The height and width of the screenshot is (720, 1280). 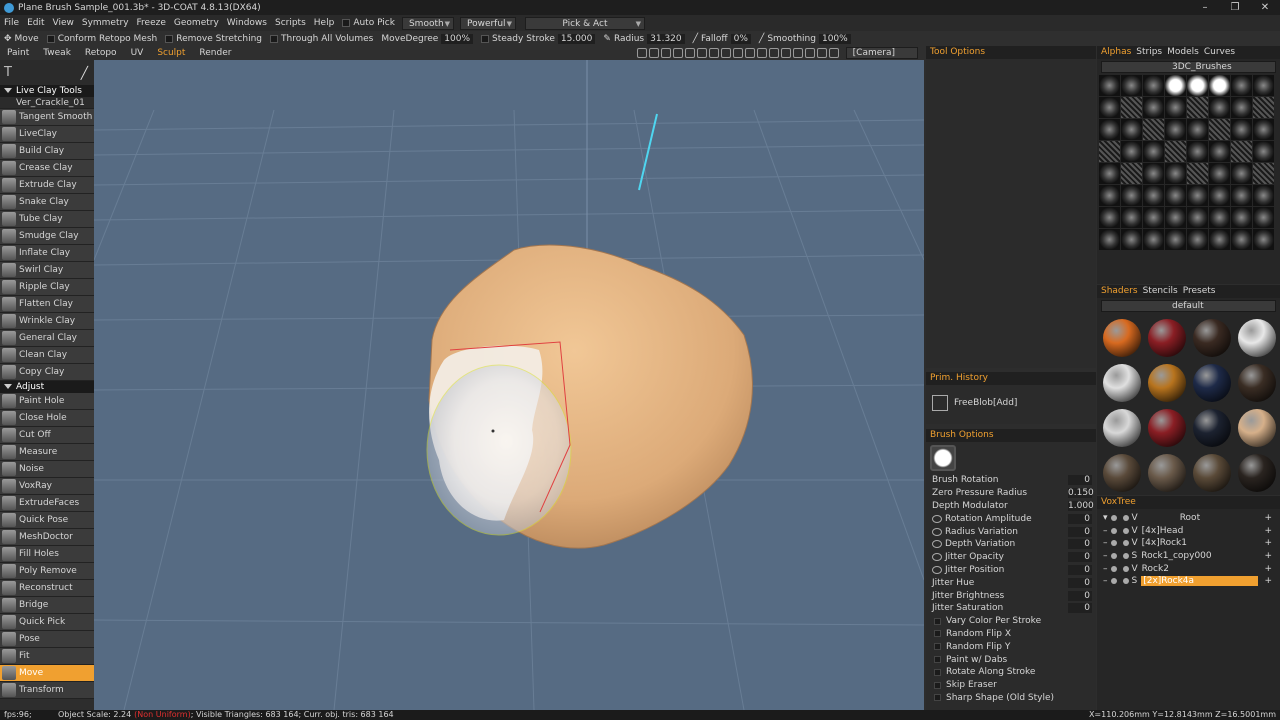 I want to click on brush-option-radius-variation: Radius Variation 0, so click(x=1011, y=531).